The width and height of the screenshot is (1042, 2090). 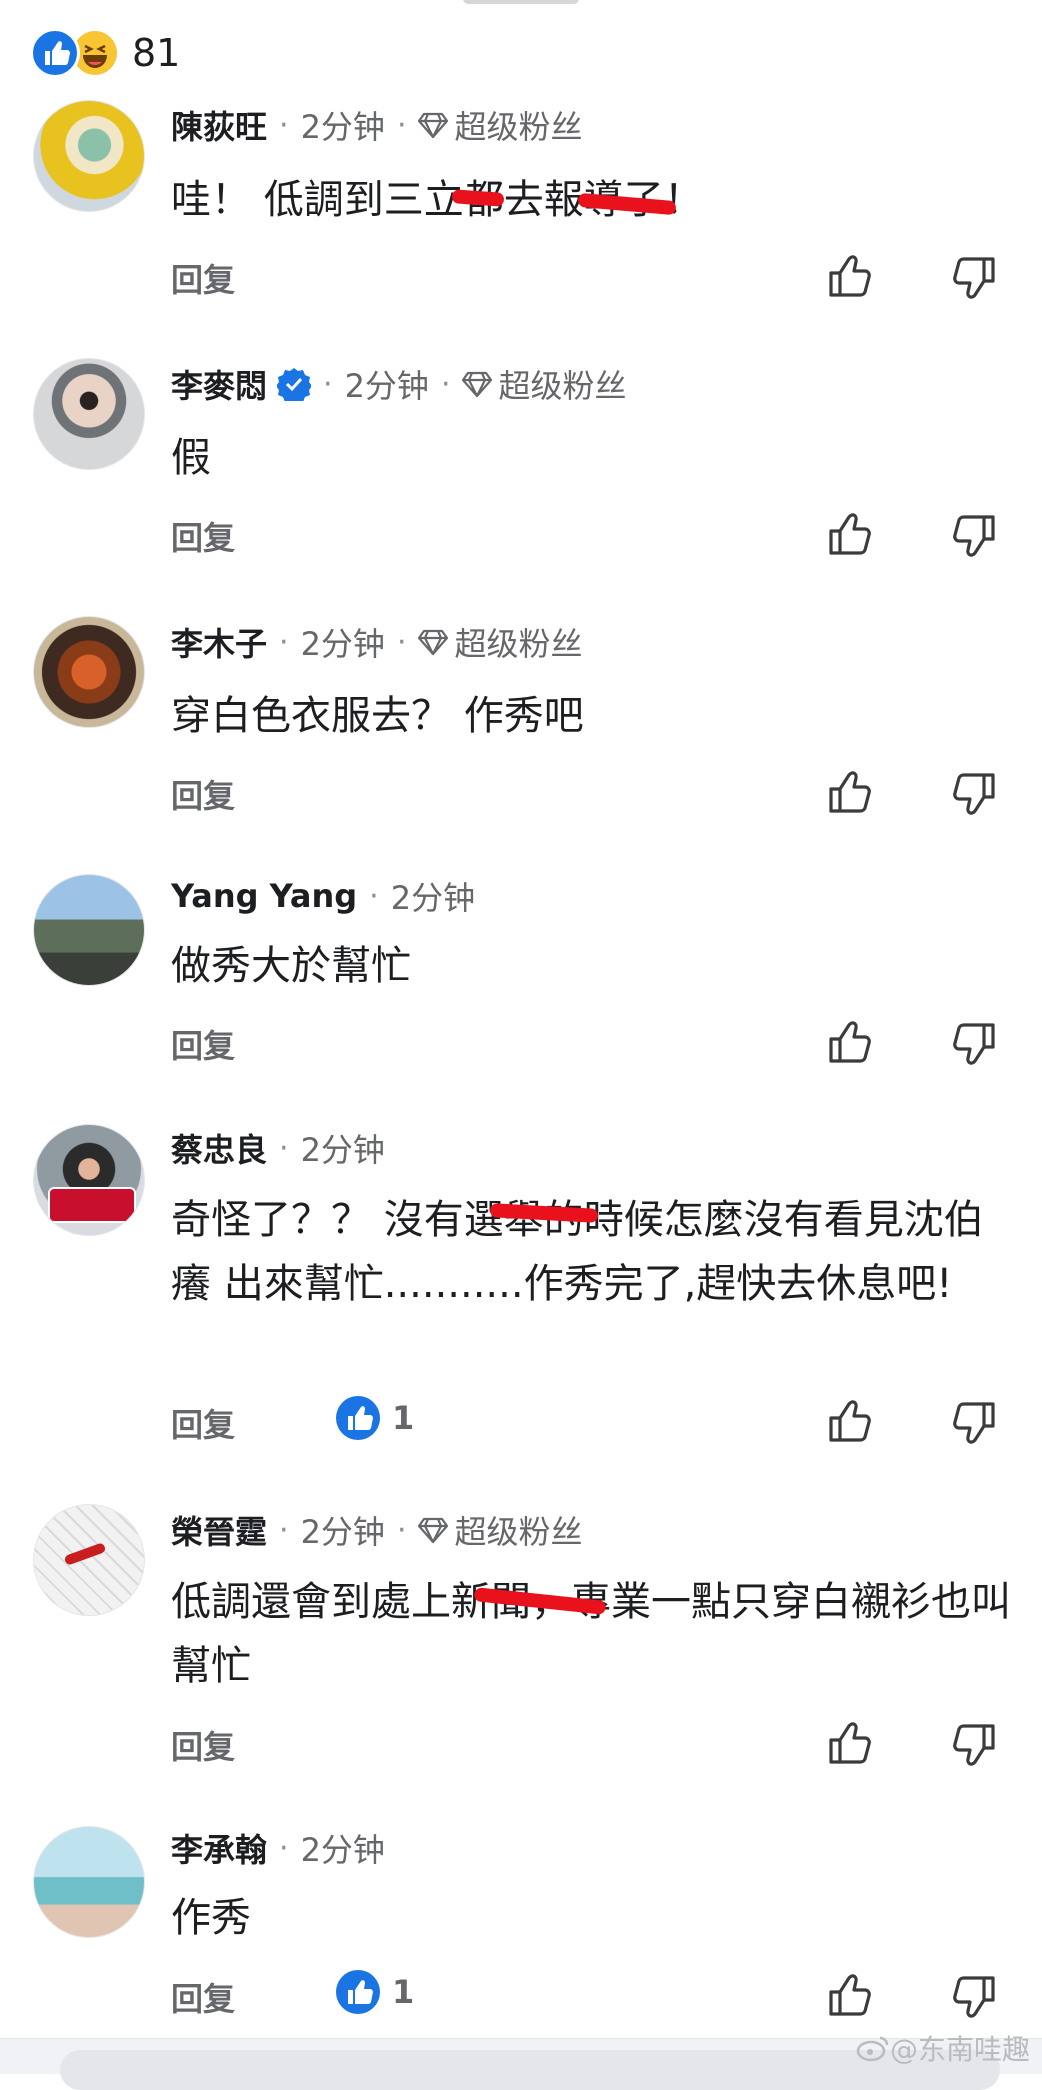 I want to click on comment-text: 假, so click(x=191, y=458).